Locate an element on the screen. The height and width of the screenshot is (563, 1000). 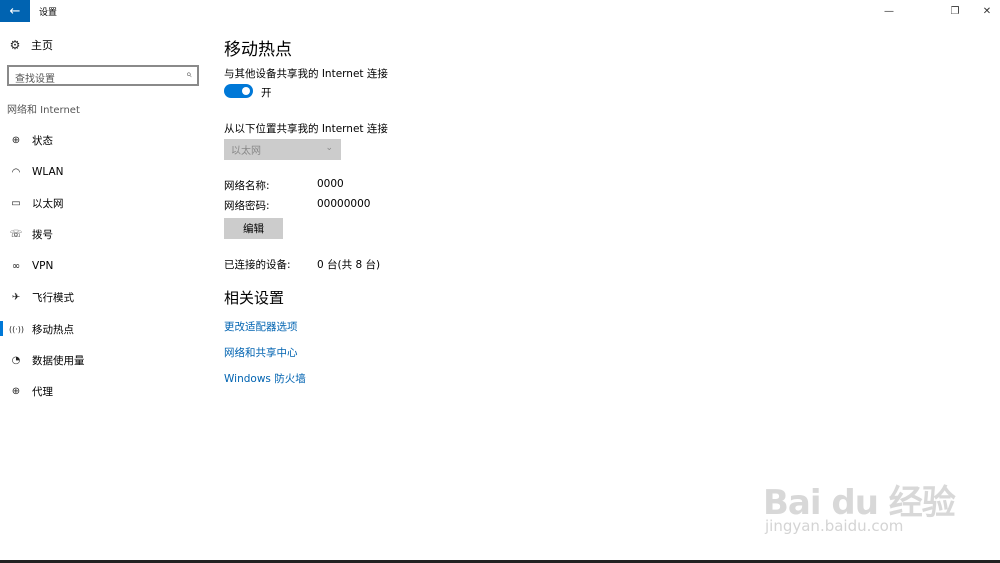
minimize-icon: — is located at coordinates (889, 11).